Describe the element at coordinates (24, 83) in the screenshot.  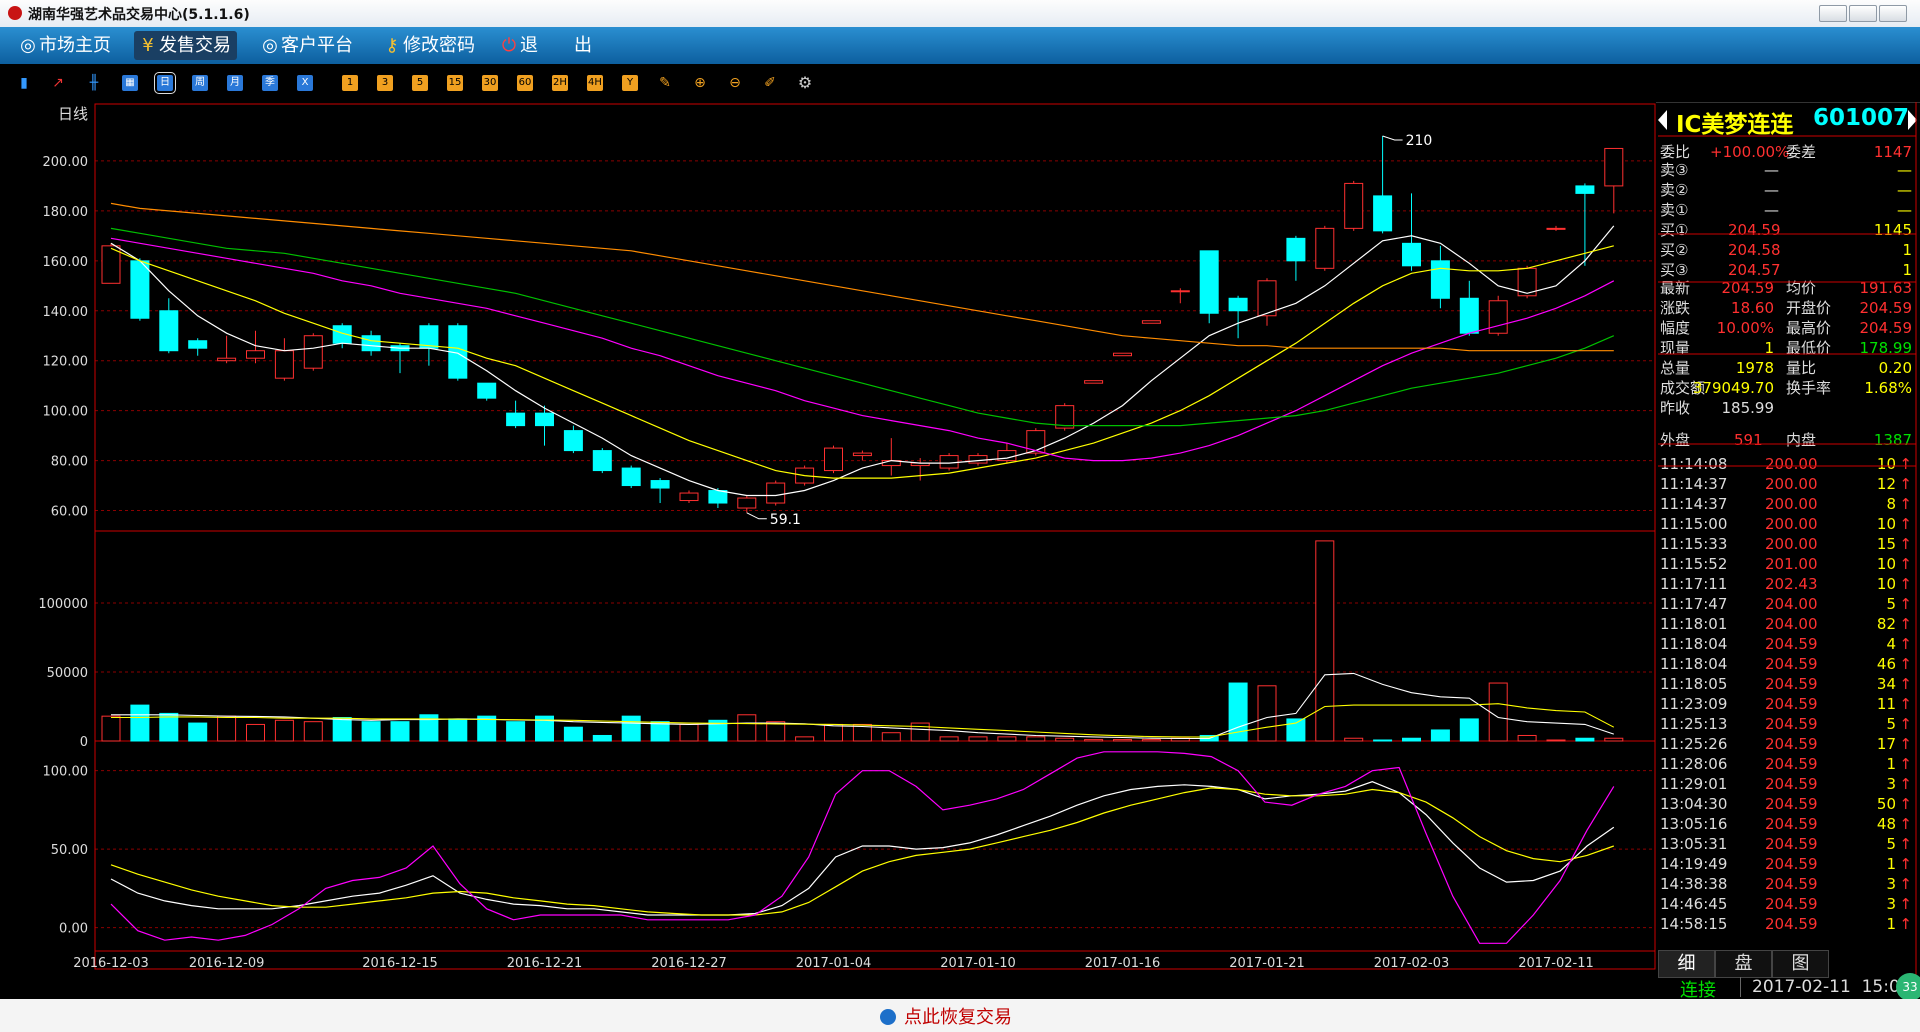
I see `bar-chart-icon: ▮` at that location.